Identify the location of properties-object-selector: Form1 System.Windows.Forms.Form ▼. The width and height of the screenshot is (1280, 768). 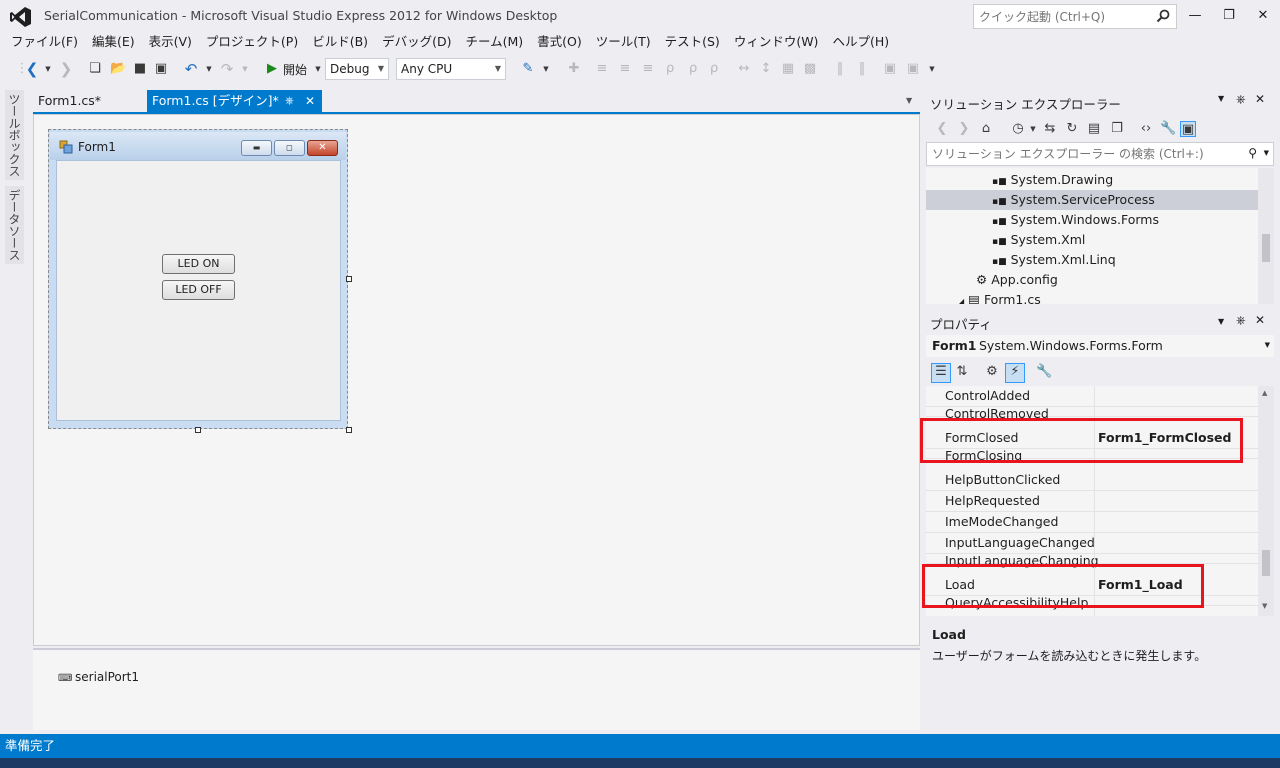
(1100, 346).